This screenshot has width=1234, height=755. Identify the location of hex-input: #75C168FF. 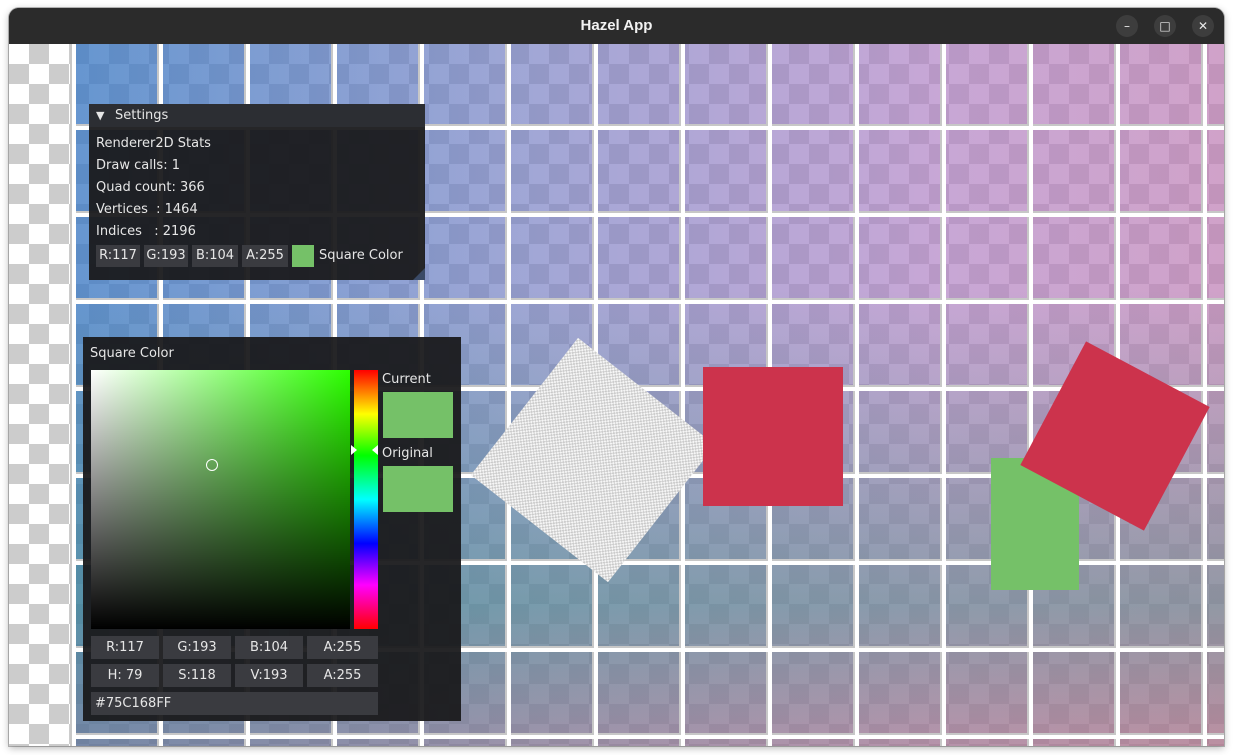
(234, 703).